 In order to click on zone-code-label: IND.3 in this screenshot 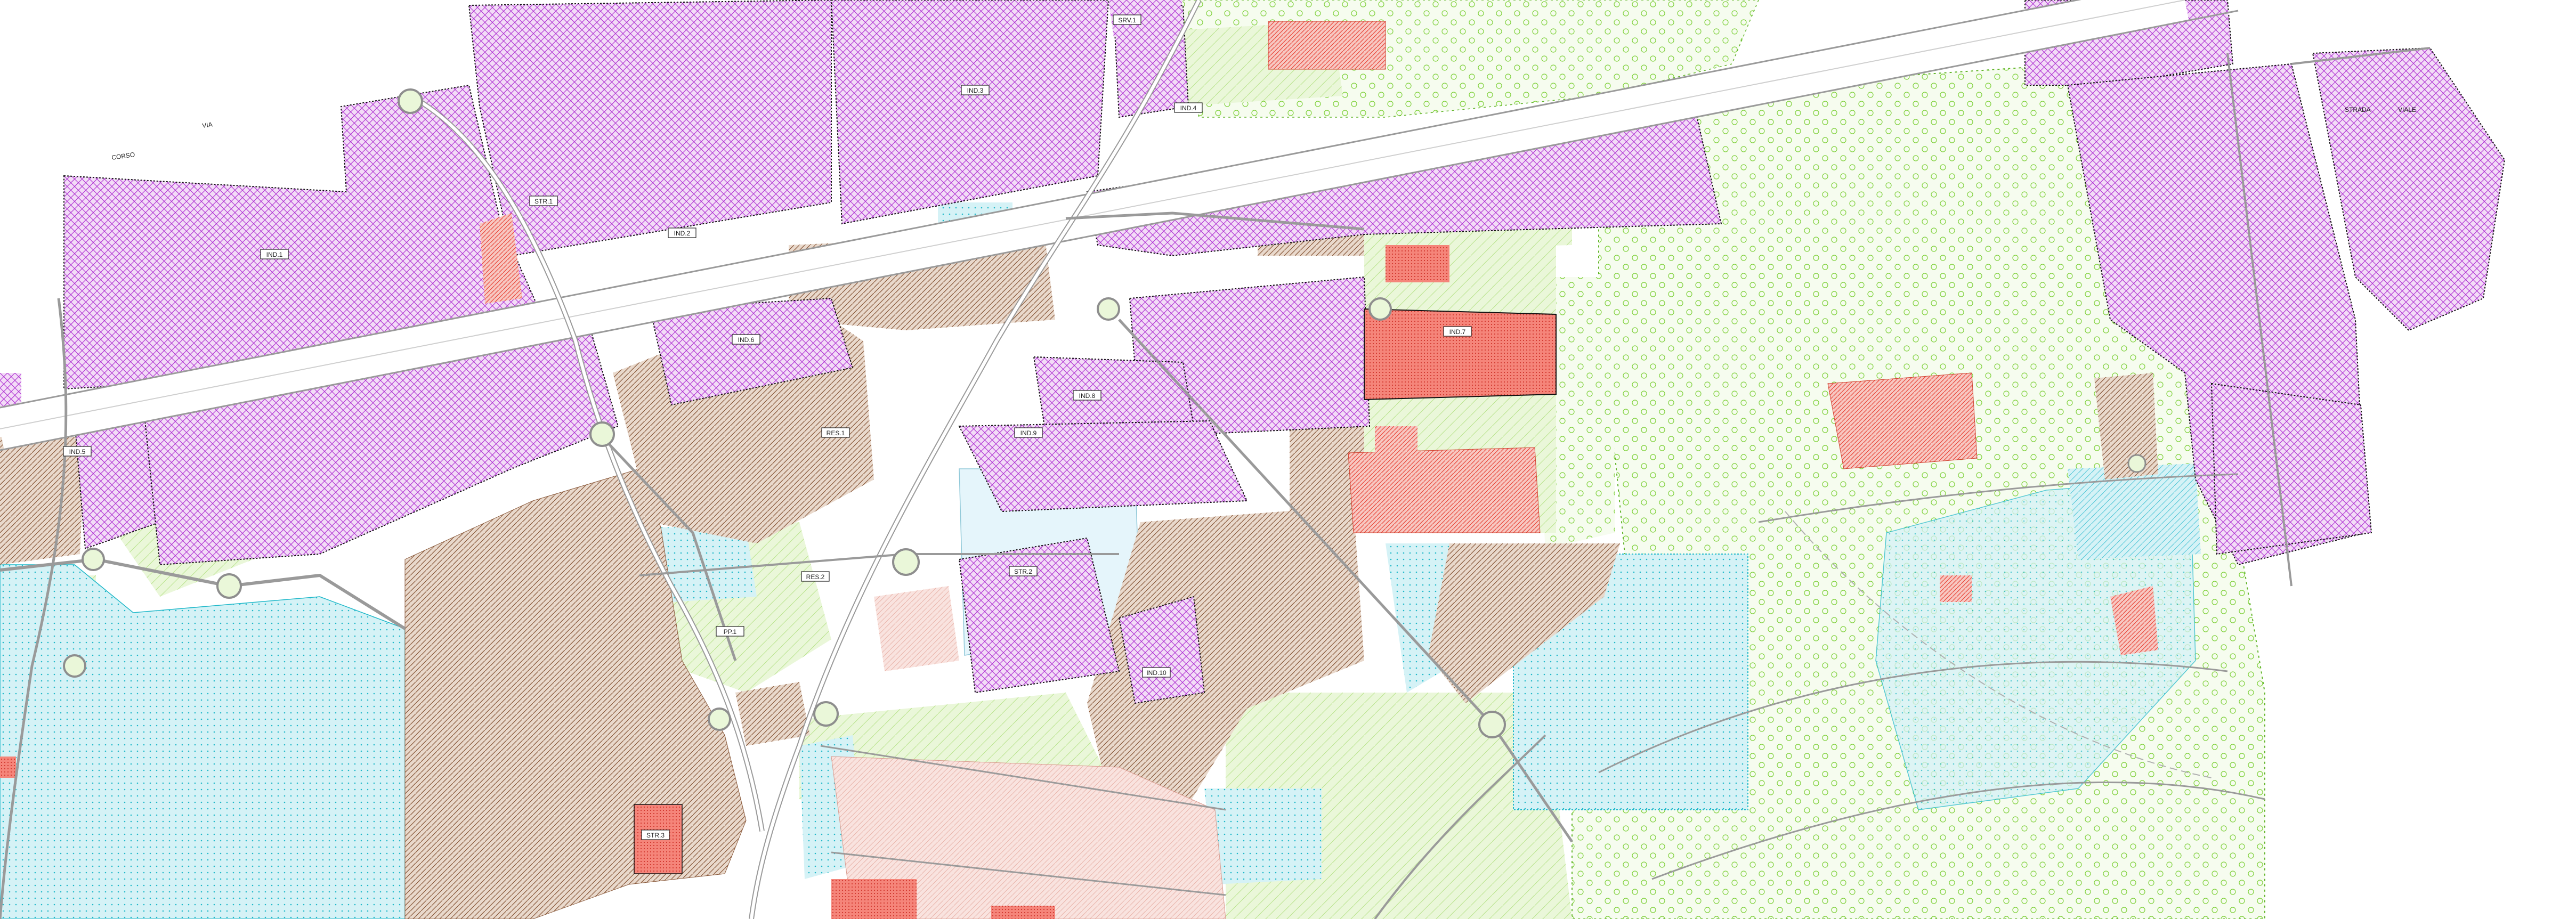, I will do `click(975, 90)`.